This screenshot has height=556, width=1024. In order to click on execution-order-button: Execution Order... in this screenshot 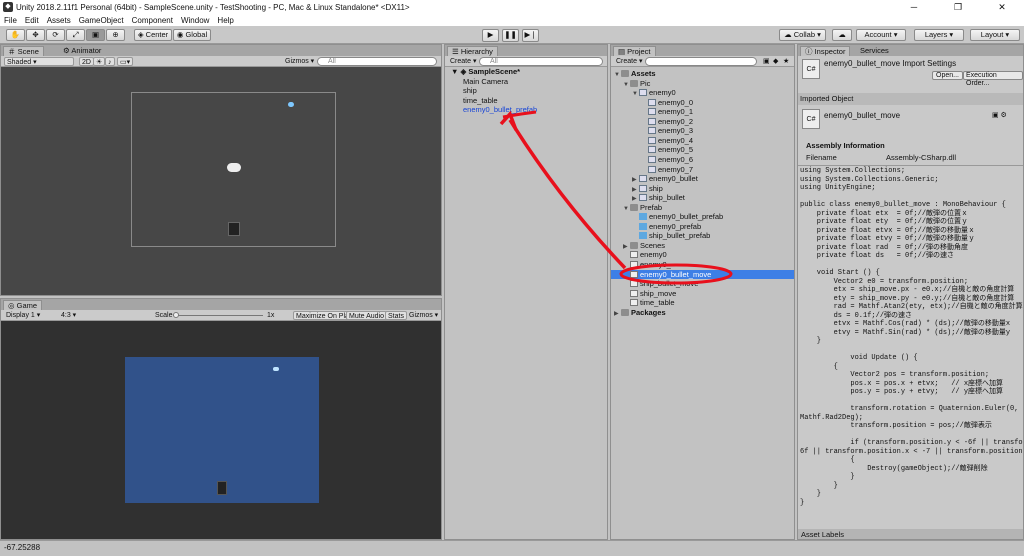, I will do `click(993, 79)`.